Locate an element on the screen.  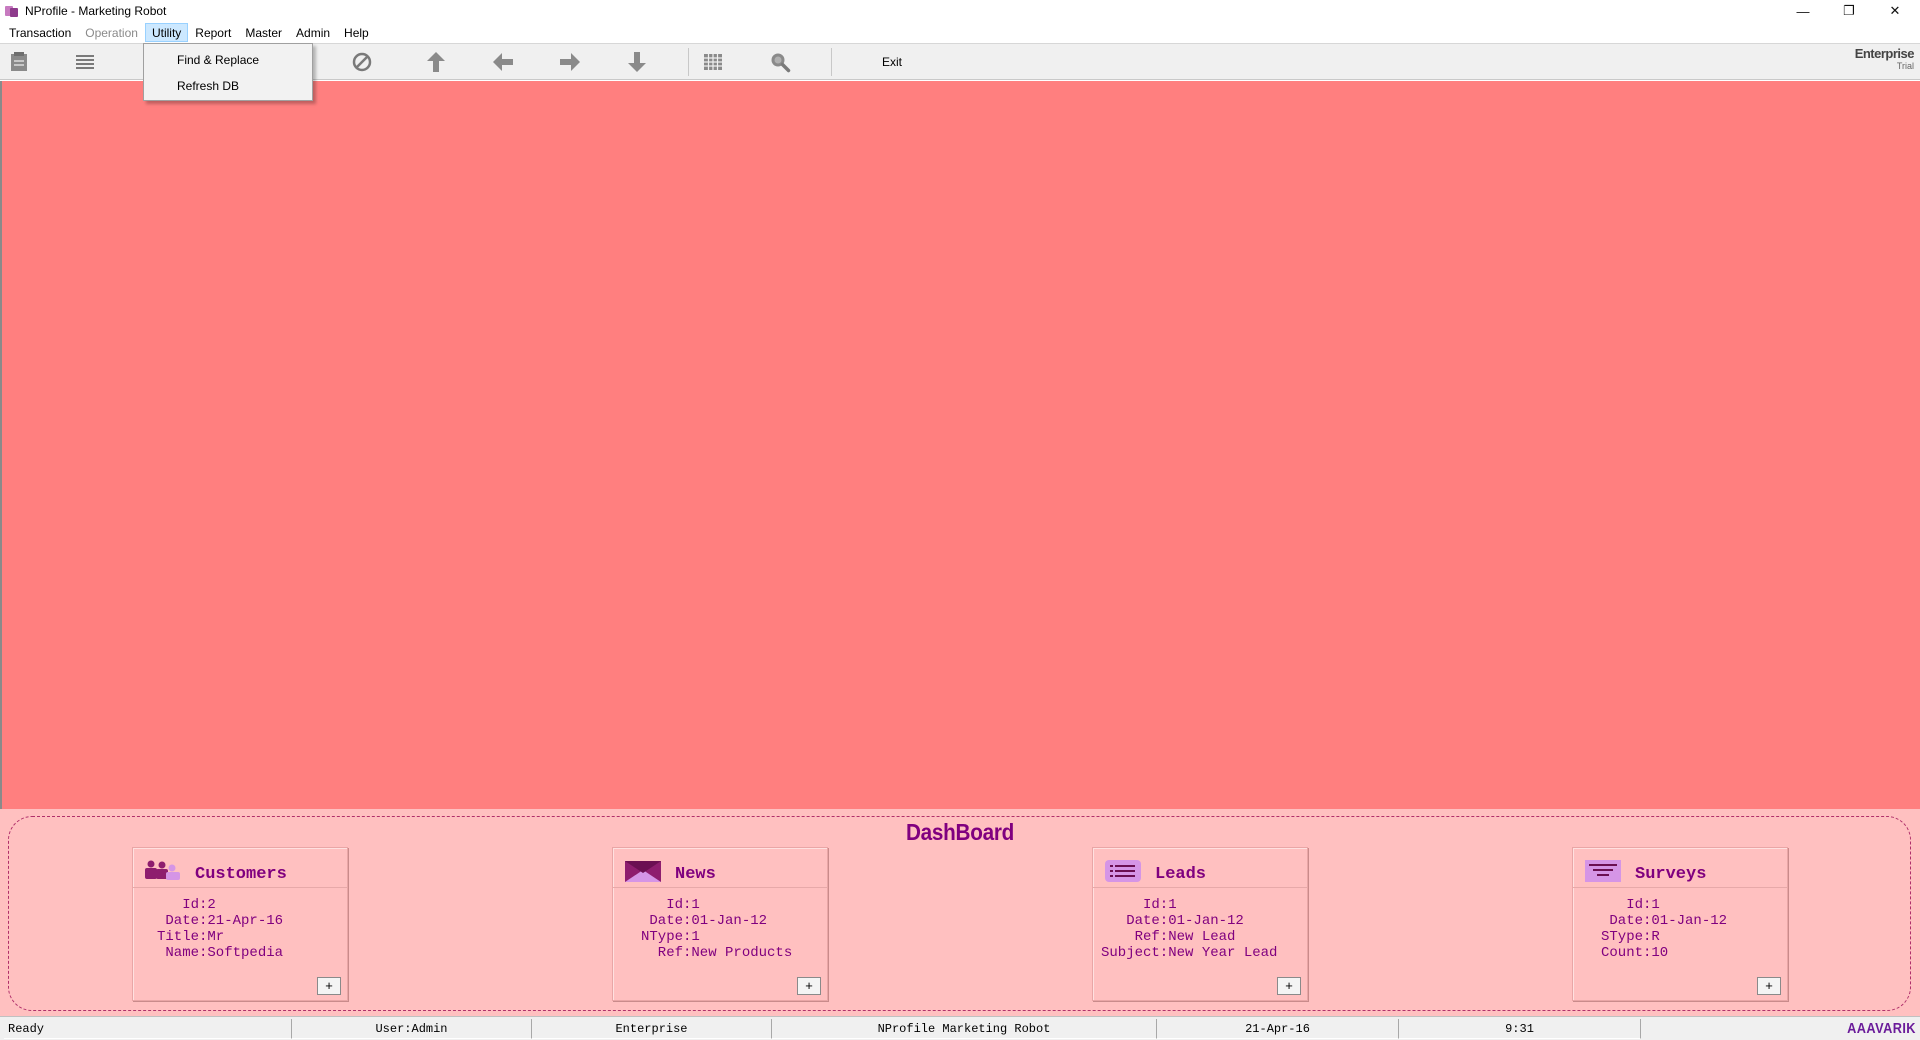
next-record-icon is located at coordinates (570, 62).